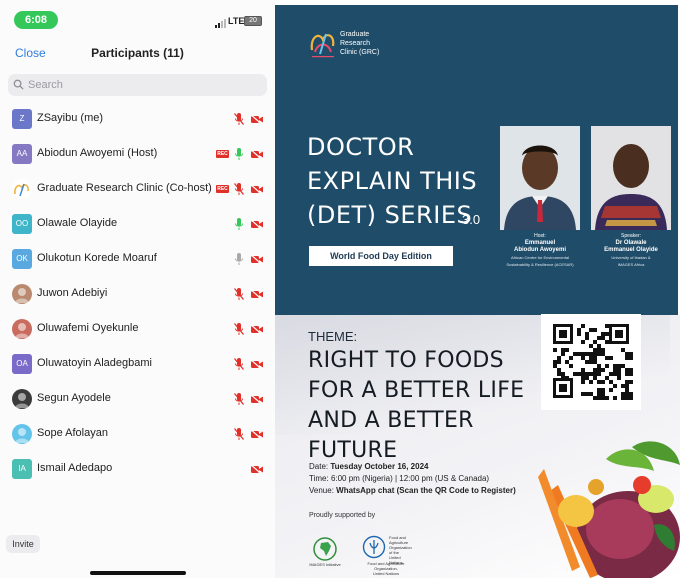 This screenshot has width=680, height=578. What do you see at coordinates (137, 469) in the screenshot?
I see `participant-row: IA Ismail Adedapo` at bounding box center [137, 469].